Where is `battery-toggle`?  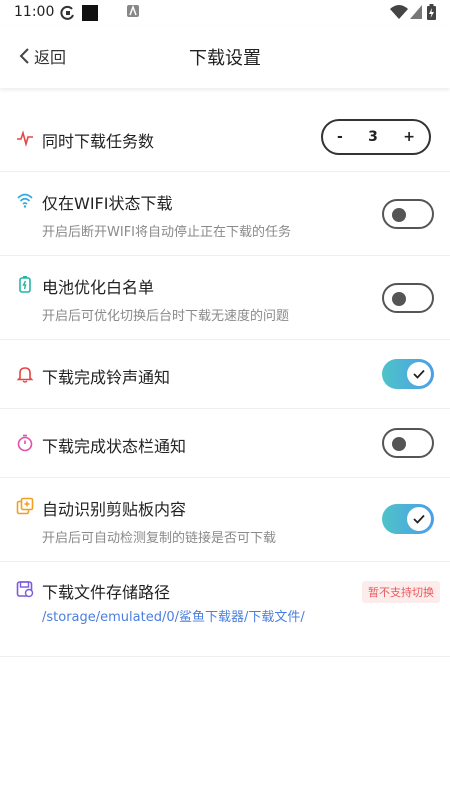 battery-toggle is located at coordinates (408, 298).